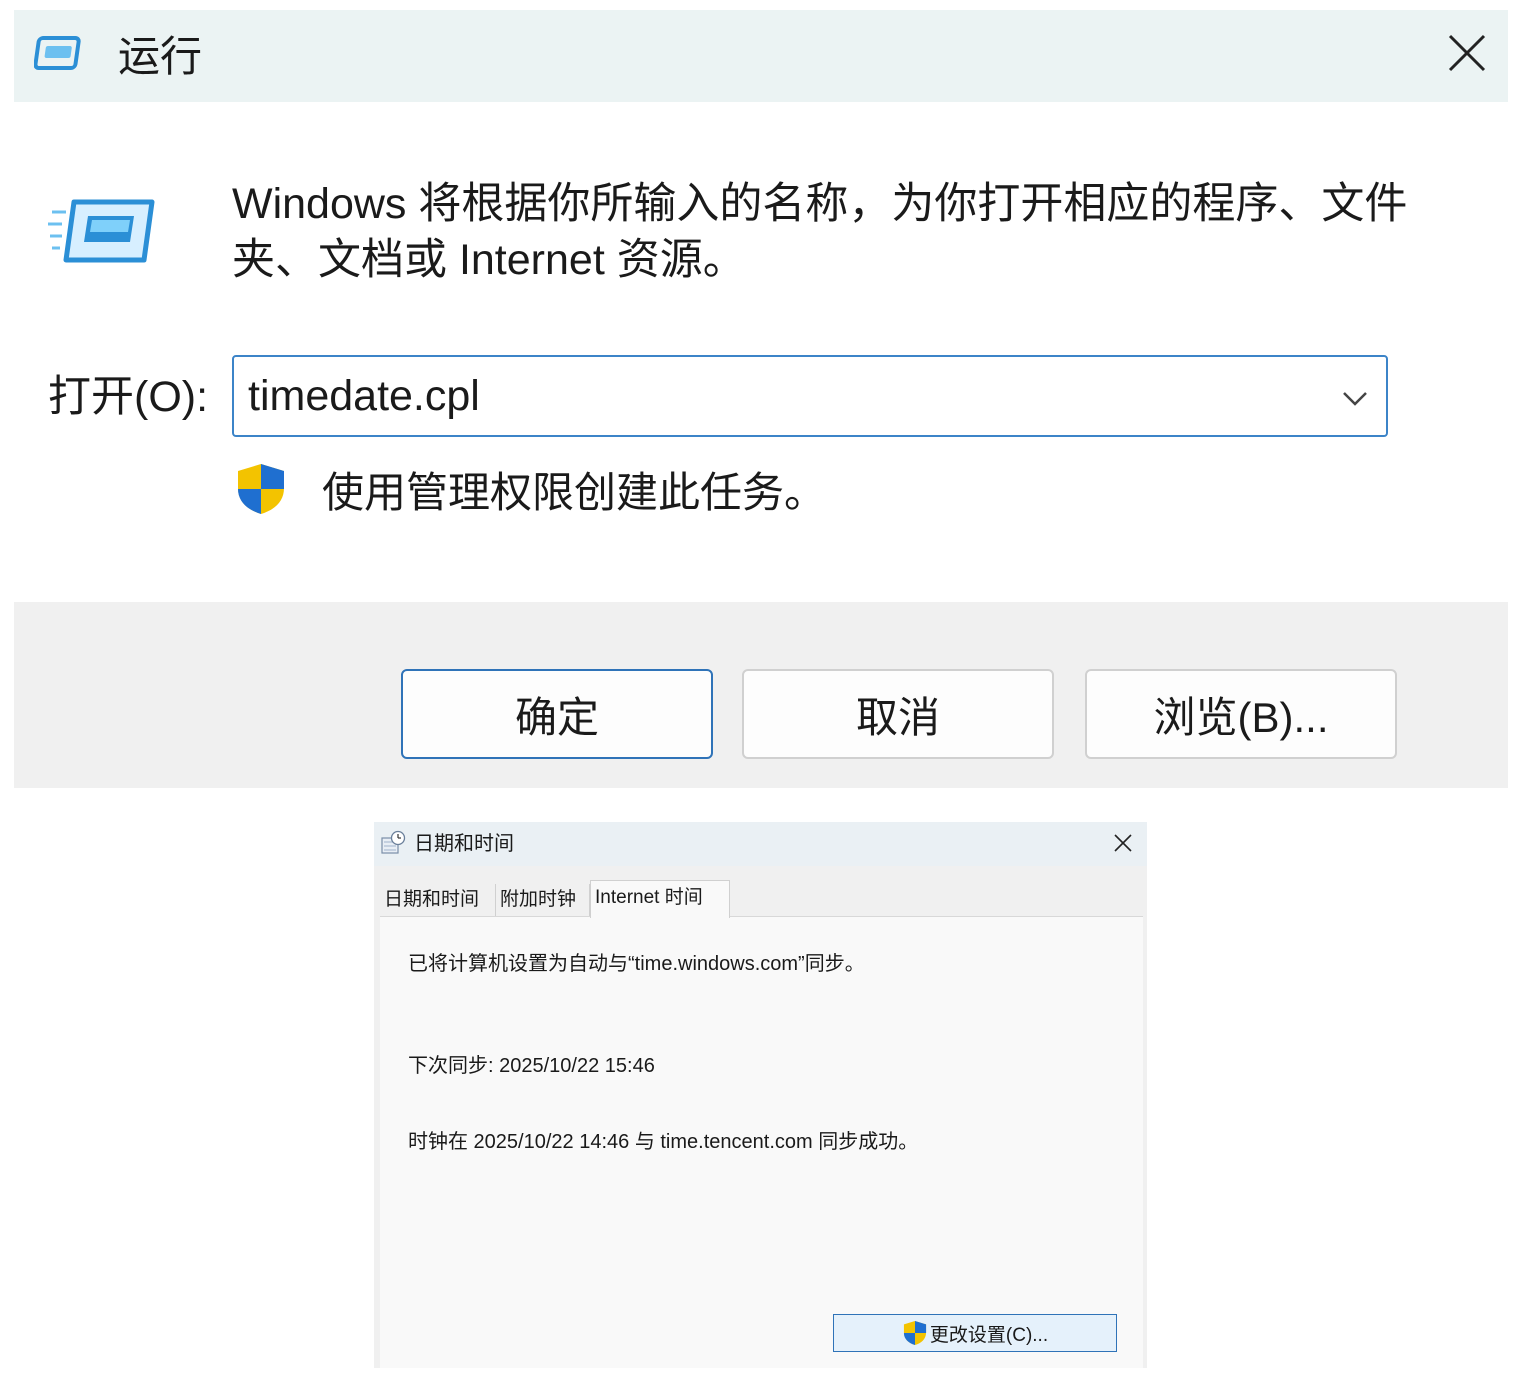  Describe the element at coordinates (393, 842) in the screenshot. I see `datetime-control-icon` at that location.